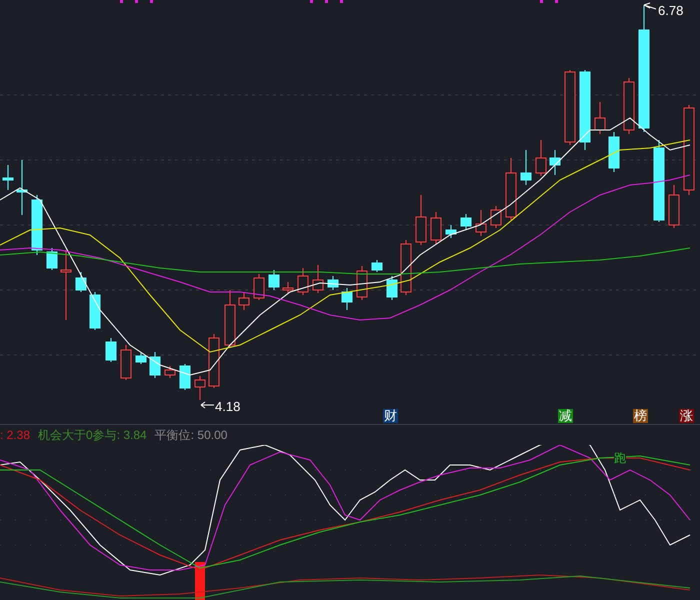  Describe the element at coordinates (640, 416) in the screenshot. I see `event-badge: 榜` at that location.